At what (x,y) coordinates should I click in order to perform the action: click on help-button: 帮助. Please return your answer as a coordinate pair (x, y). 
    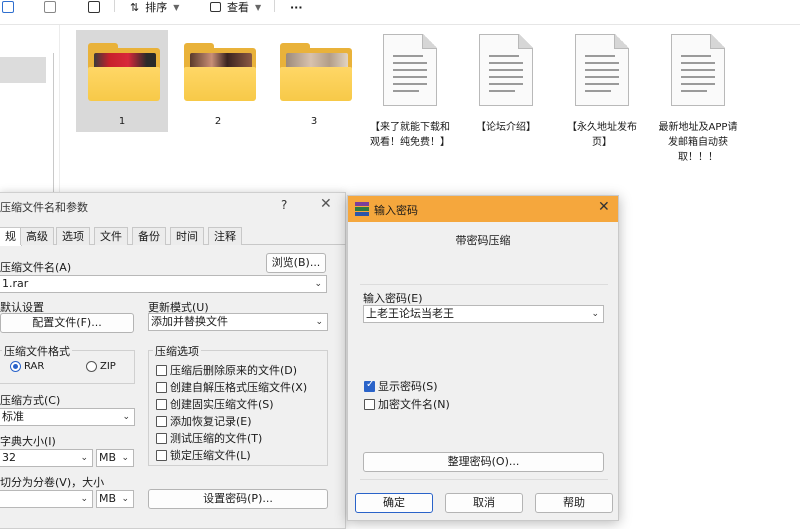
    Looking at the image, I should click on (574, 503).